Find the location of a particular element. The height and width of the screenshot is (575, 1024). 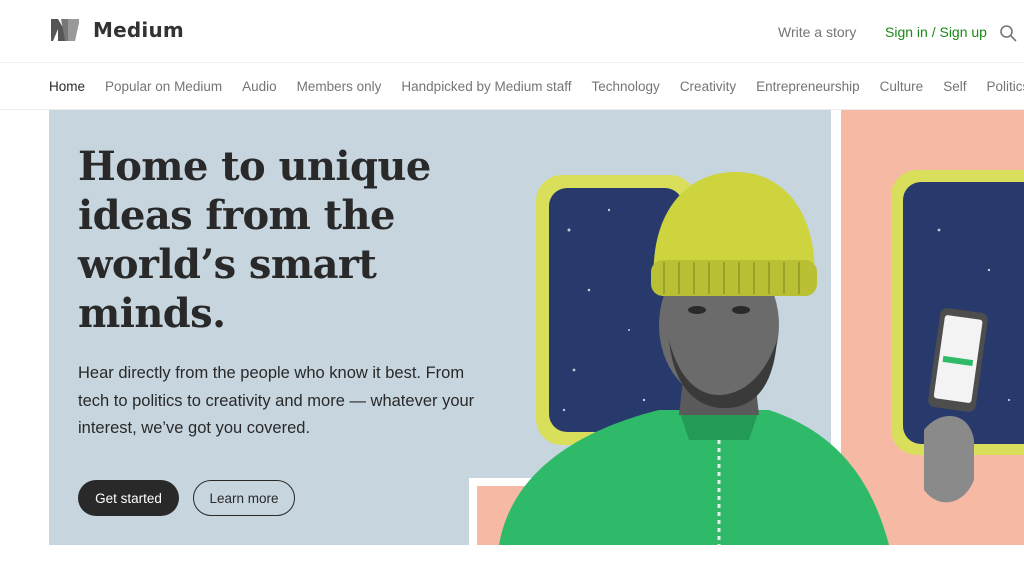

topic-politics: Politics is located at coordinates (1005, 86).